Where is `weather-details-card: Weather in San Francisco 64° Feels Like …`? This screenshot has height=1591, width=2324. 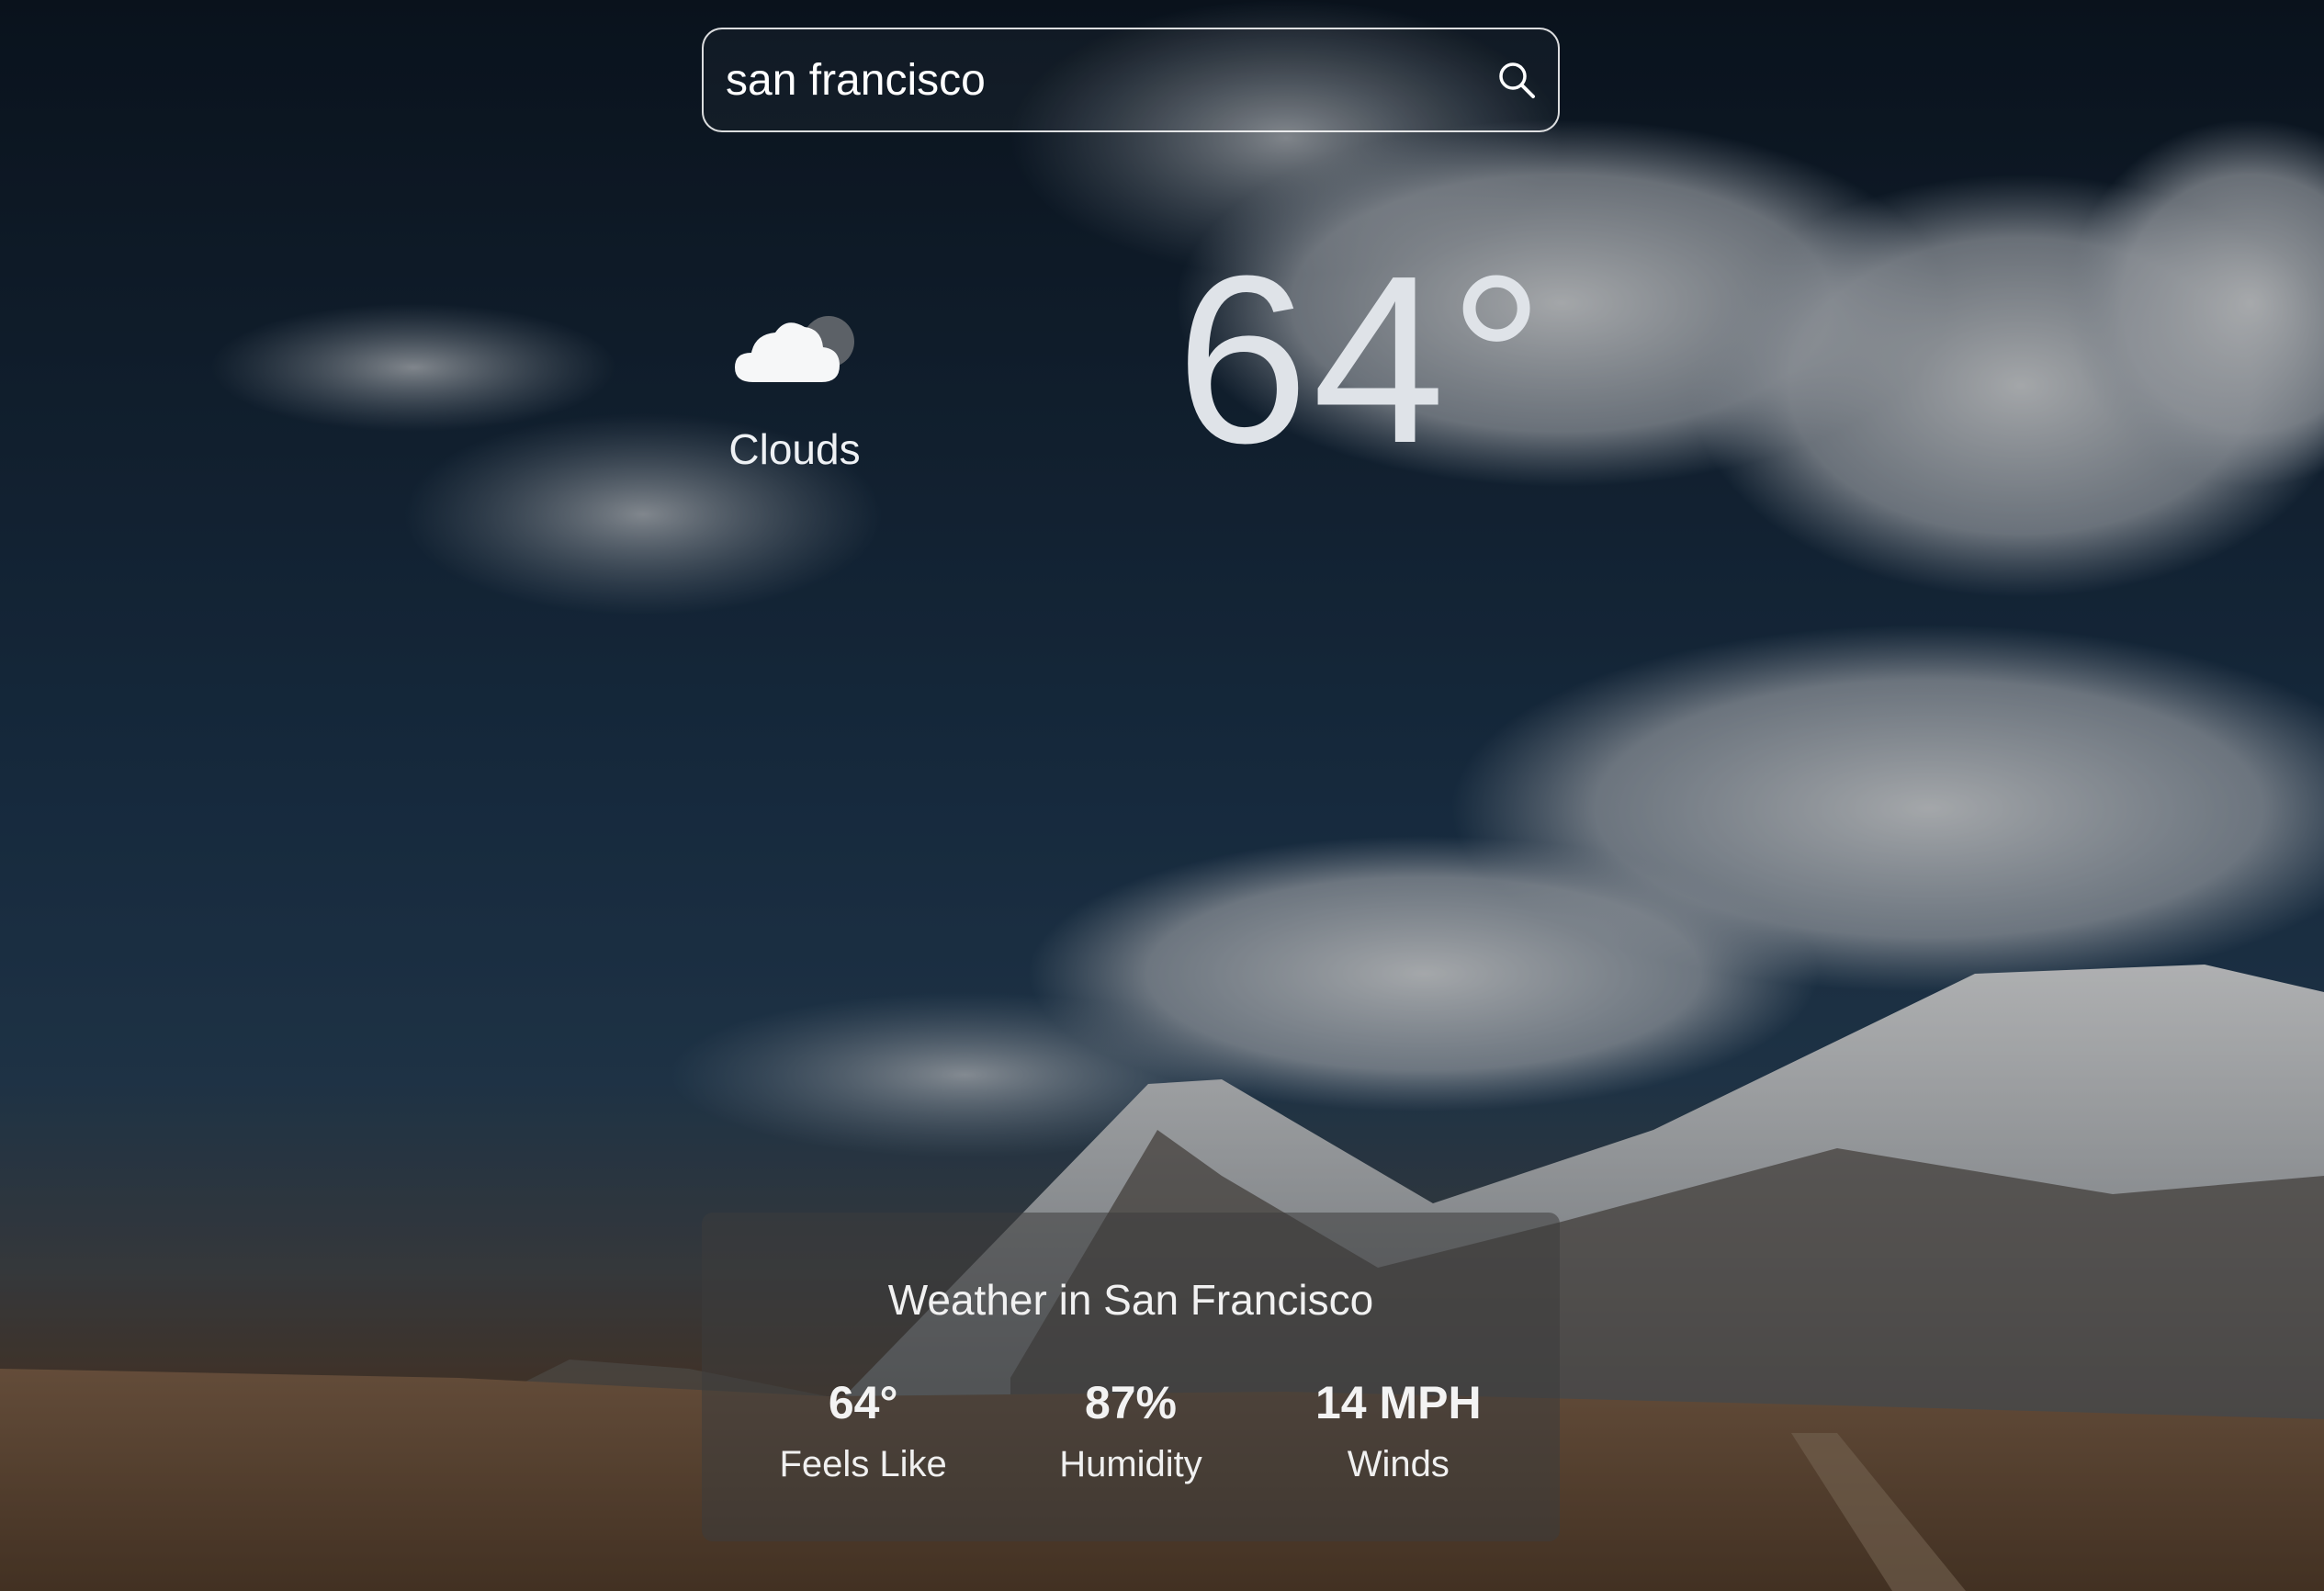 weather-details-card: Weather in San Francisco 64° Feels Like … is located at coordinates (1131, 1377).